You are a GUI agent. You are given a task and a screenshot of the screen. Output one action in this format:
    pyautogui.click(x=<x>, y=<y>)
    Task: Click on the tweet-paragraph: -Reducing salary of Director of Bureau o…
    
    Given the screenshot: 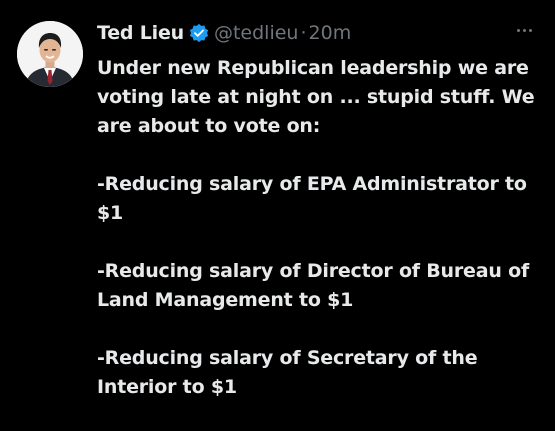 What is the action you would take?
    pyautogui.click(x=313, y=285)
    